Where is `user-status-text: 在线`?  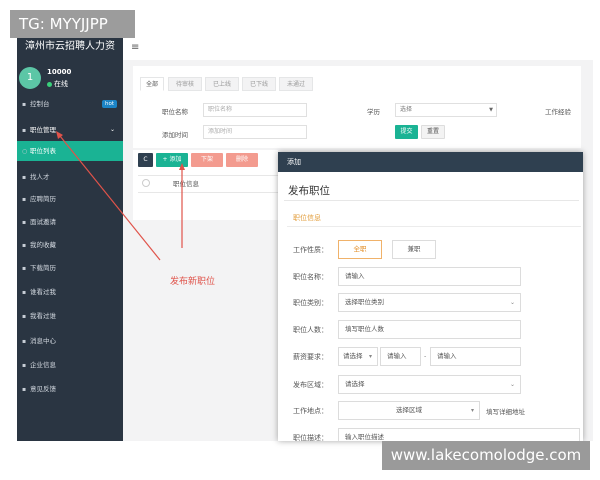 user-status-text: 在线 is located at coordinates (61, 84).